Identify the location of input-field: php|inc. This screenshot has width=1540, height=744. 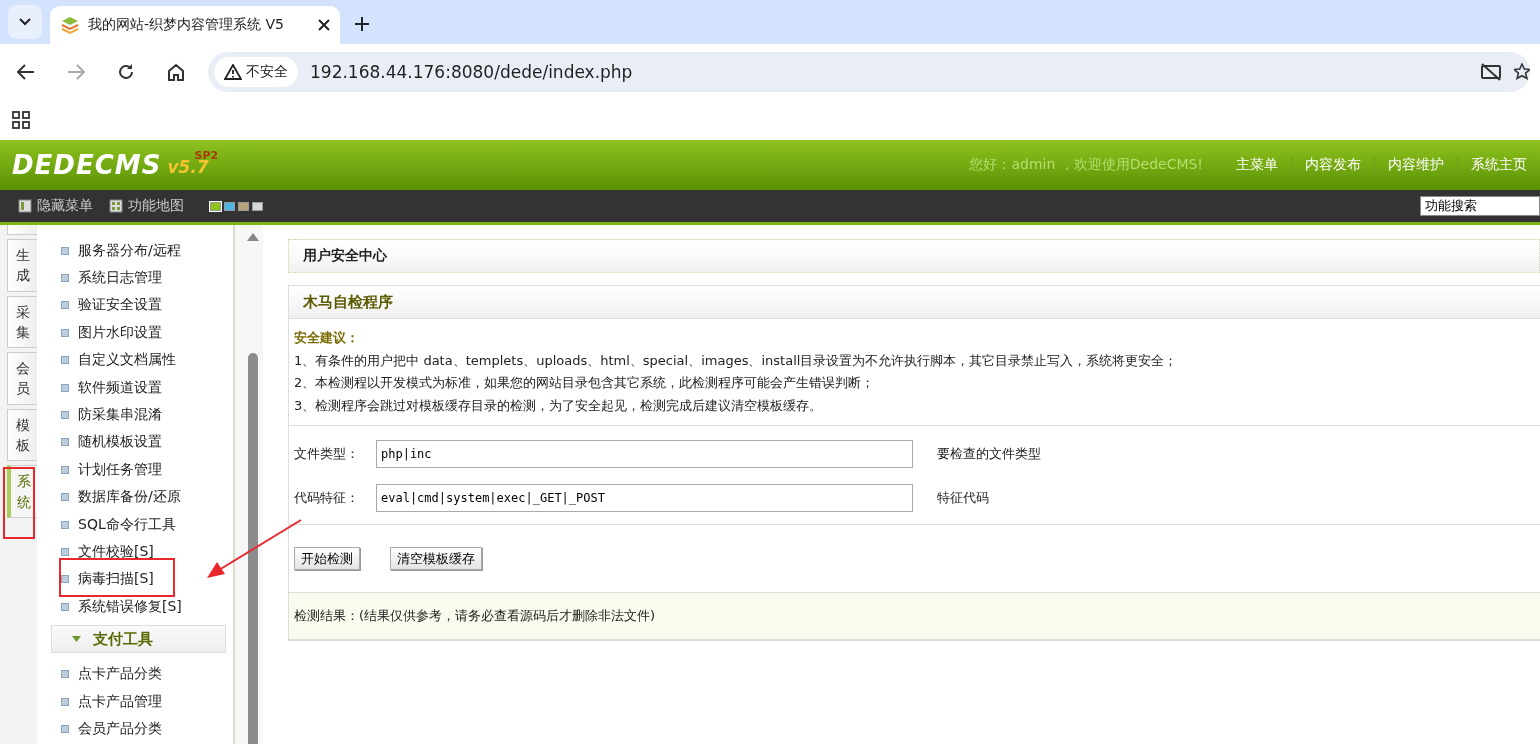
(644, 454).